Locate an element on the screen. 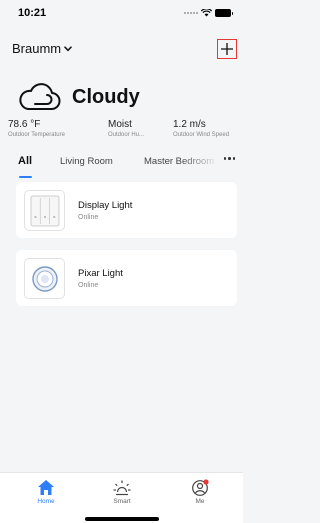 Image resolution: width=320 pixels, height=523 pixels. nav-me: Me is located at coordinates (200, 492).